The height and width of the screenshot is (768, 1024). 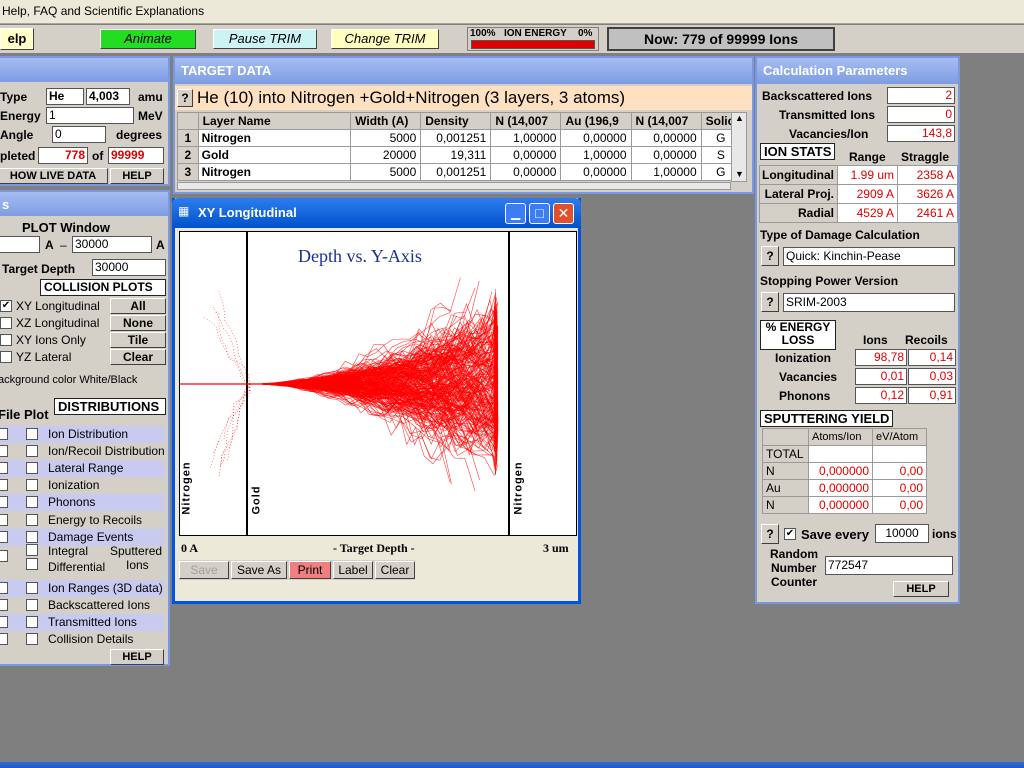 What do you see at coordinates (137, 176) in the screenshot?
I see `ion-help-button: HELP` at bounding box center [137, 176].